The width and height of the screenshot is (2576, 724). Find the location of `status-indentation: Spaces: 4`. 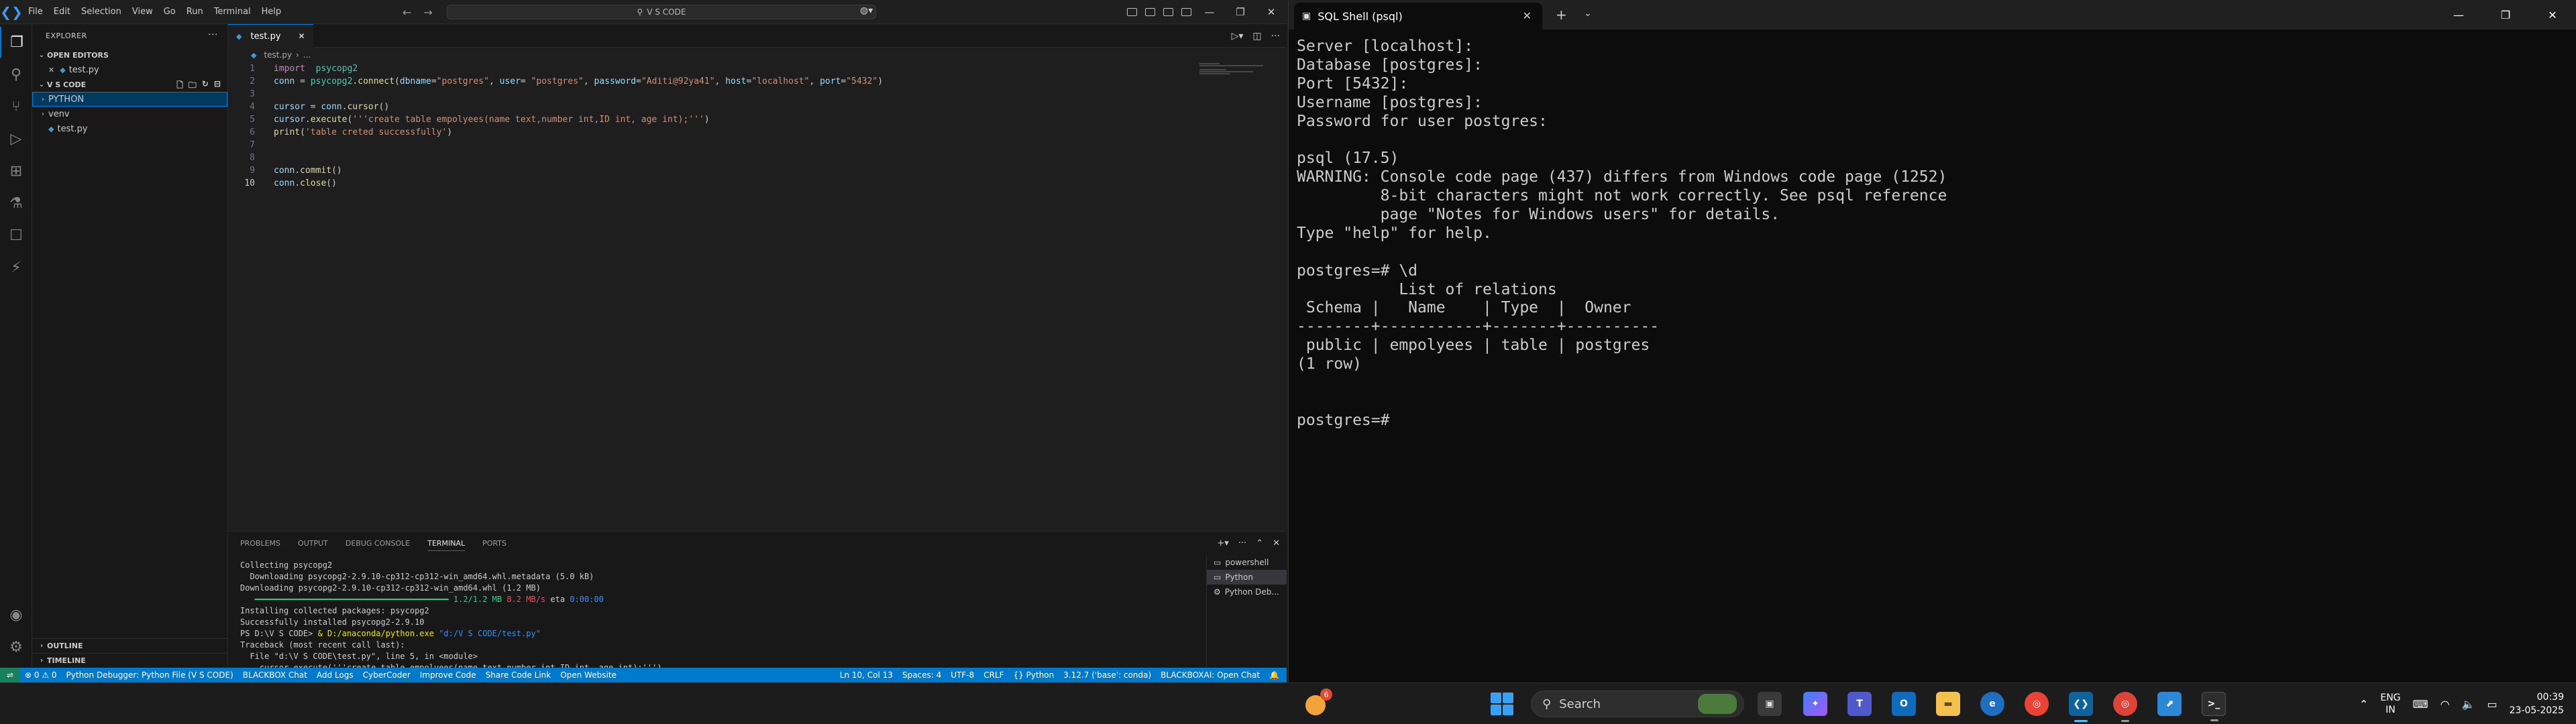

status-indentation: Spaces: 4 is located at coordinates (922, 675).